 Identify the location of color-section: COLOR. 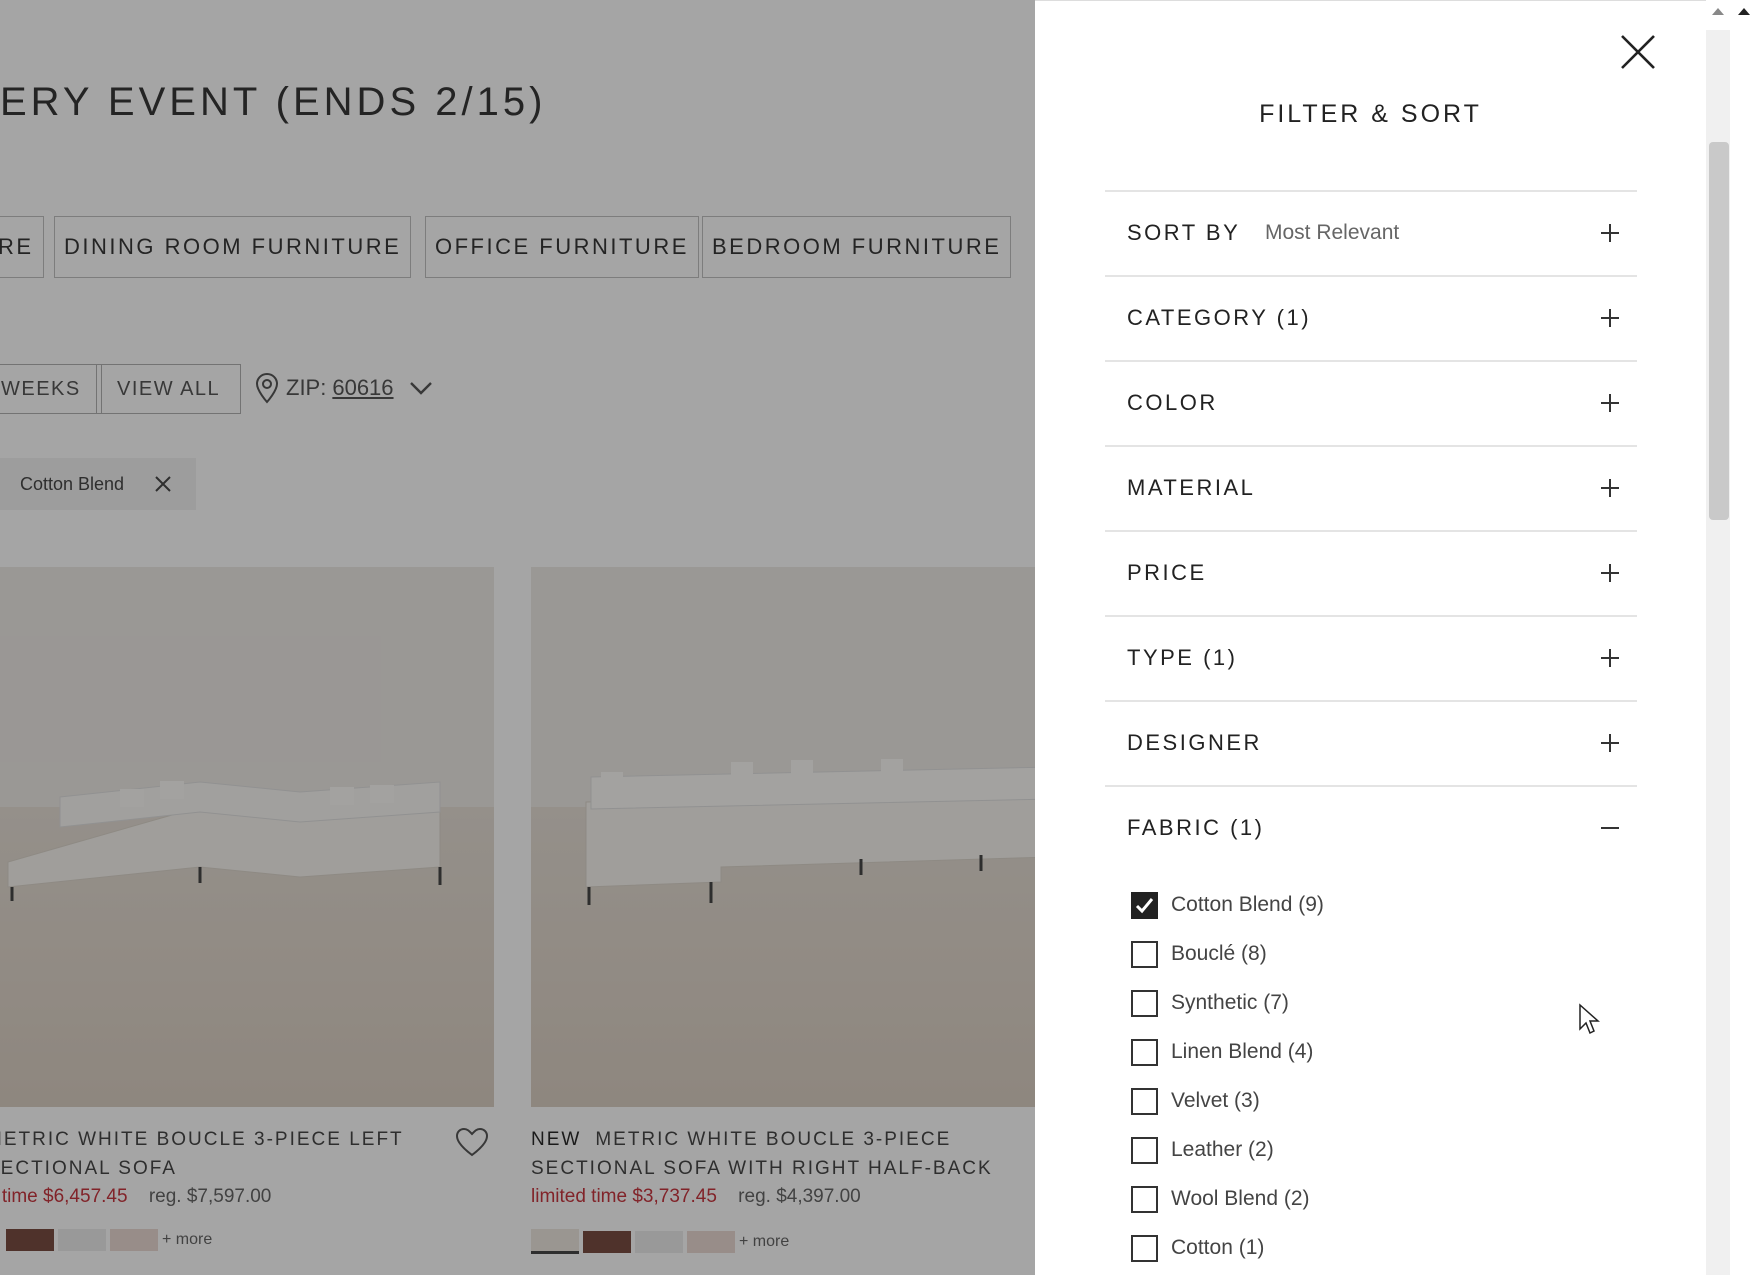
(1371, 402).